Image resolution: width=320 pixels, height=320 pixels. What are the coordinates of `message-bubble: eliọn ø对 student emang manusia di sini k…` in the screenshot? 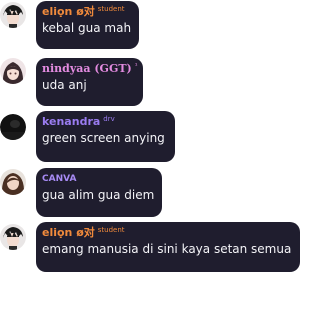 It's located at (168, 247).